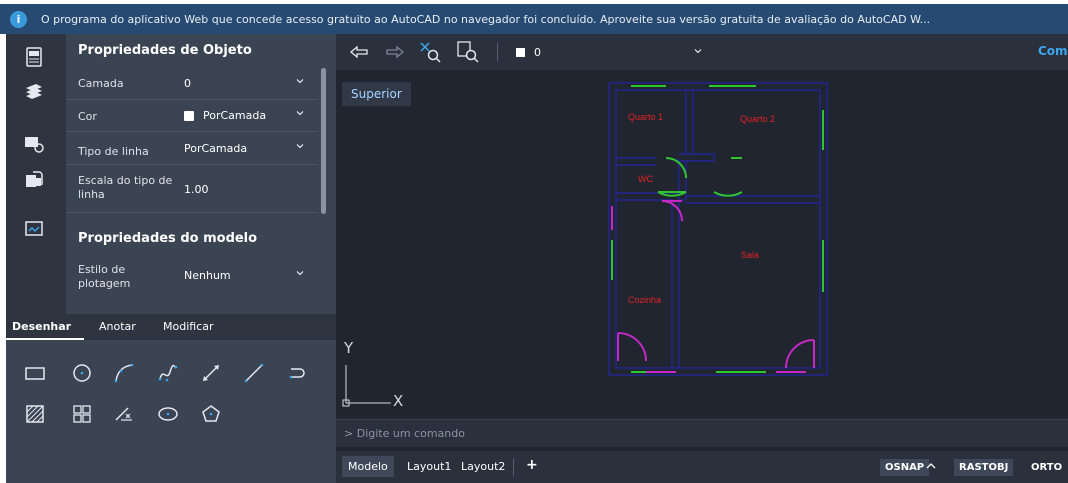 The height and width of the screenshot is (483, 1068). What do you see at coordinates (532, 465) in the screenshot?
I see `add-layout-button: +` at bounding box center [532, 465].